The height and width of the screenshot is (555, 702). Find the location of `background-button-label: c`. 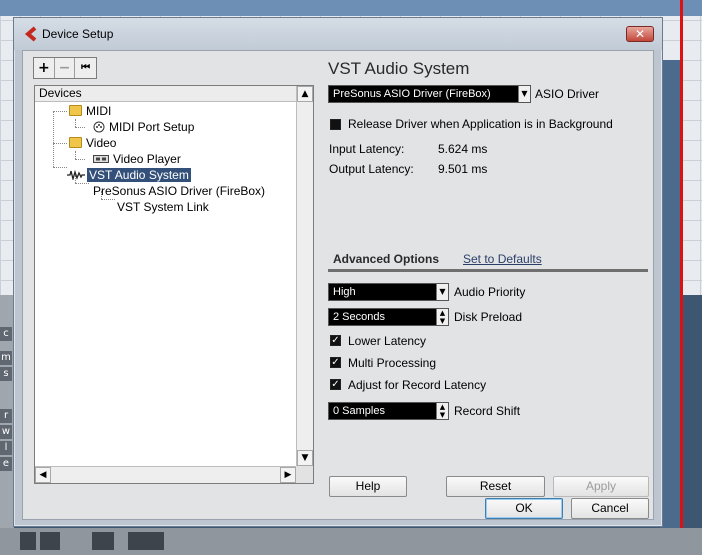

background-button-label: c is located at coordinates (6, 334).